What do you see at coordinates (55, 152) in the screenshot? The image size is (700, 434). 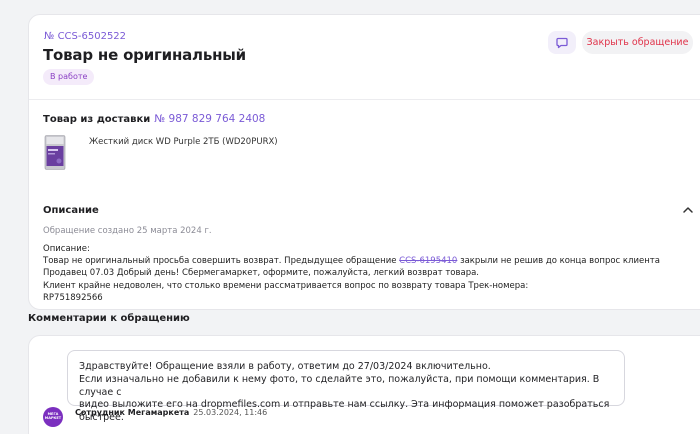 I see `product-image` at bounding box center [55, 152].